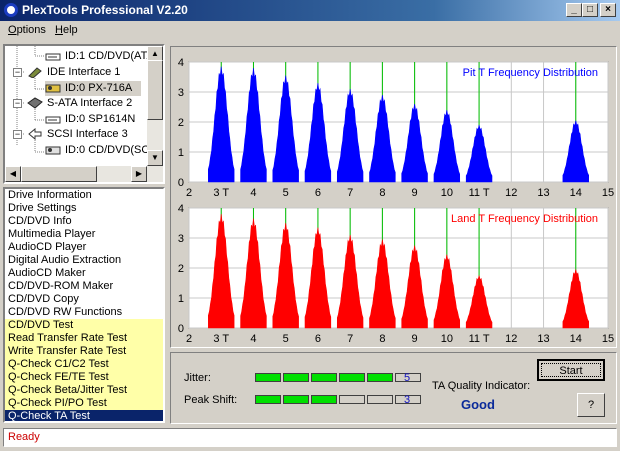 Image resolution: width=620 pixels, height=451 pixels. What do you see at coordinates (17, 103) in the screenshot?
I see `collapse-sata-icon: −` at bounding box center [17, 103].